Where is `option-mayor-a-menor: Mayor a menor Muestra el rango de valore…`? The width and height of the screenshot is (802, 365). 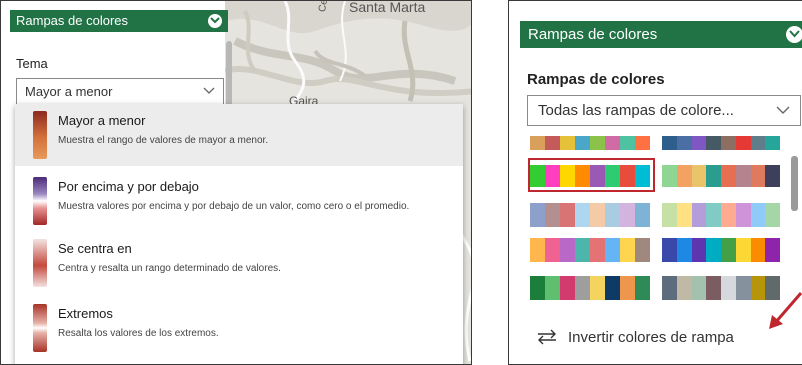
option-mayor-a-menor: Mayor a menor Muestra el rango de valore… is located at coordinates (239, 135).